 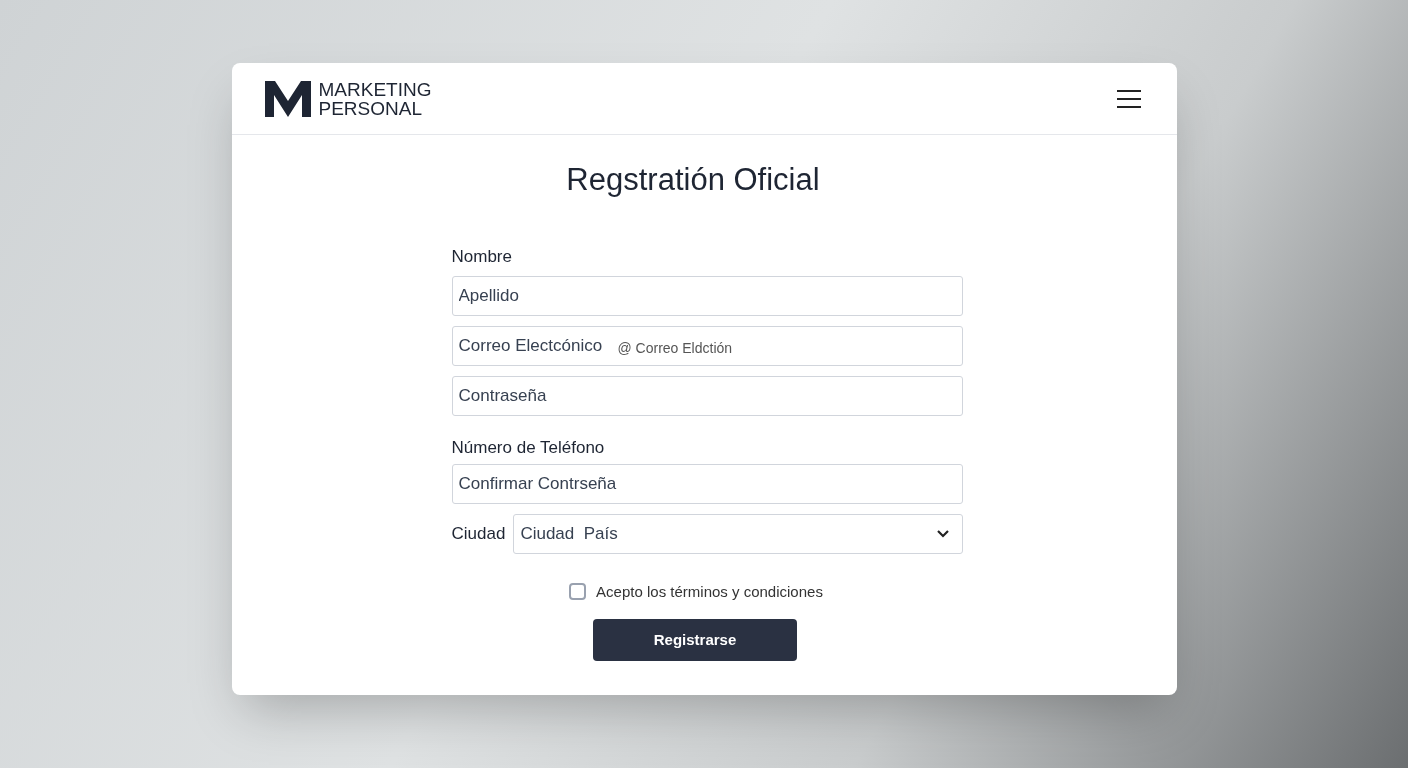 I want to click on menu-icon, so click(x=1128, y=98).